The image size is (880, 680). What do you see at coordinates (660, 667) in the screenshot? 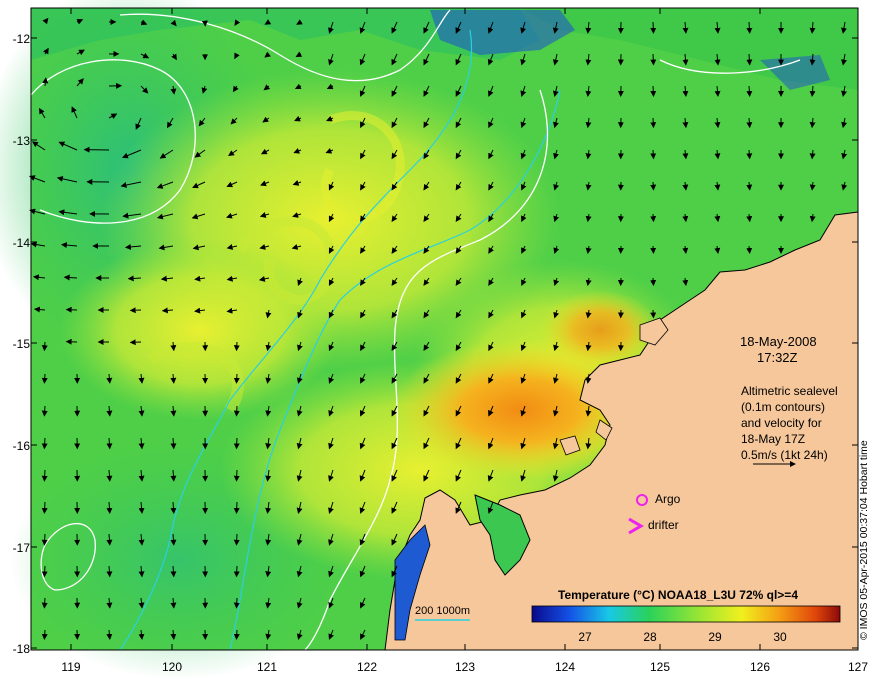
I see `lon-label: 125` at bounding box center [660, 667].